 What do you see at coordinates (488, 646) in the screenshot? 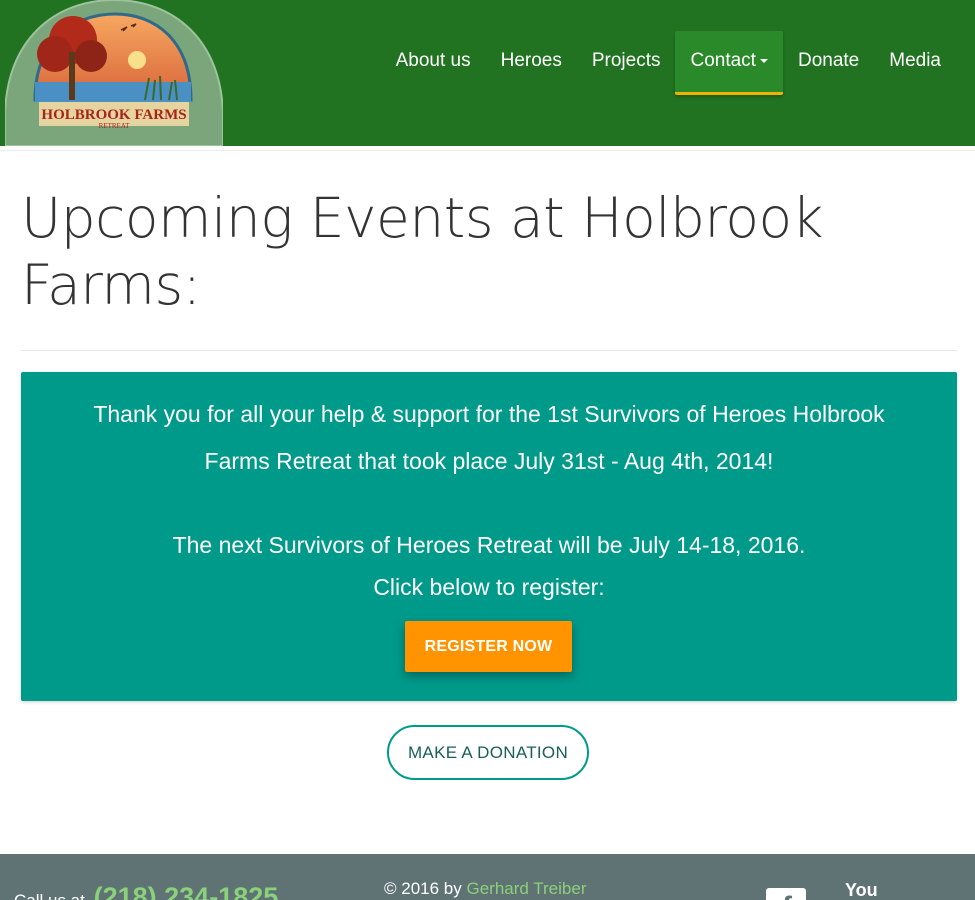
I see `register-now-button: REGISTER NOW` at bounding box center [488, 646].